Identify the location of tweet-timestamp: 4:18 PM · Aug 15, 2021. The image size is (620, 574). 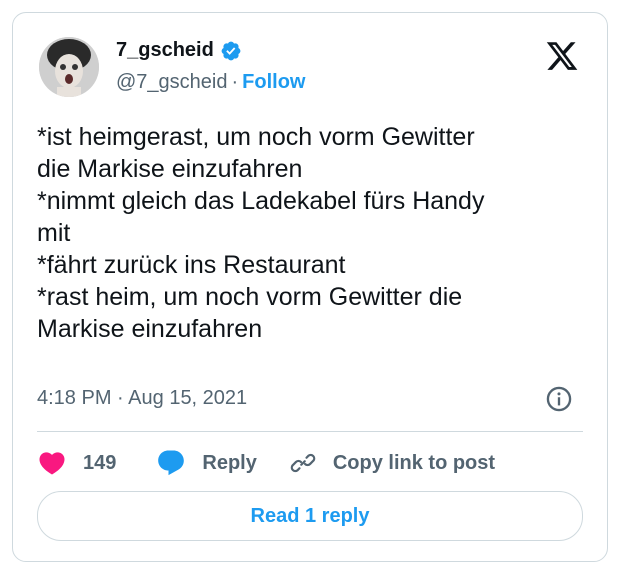
(142, 398).